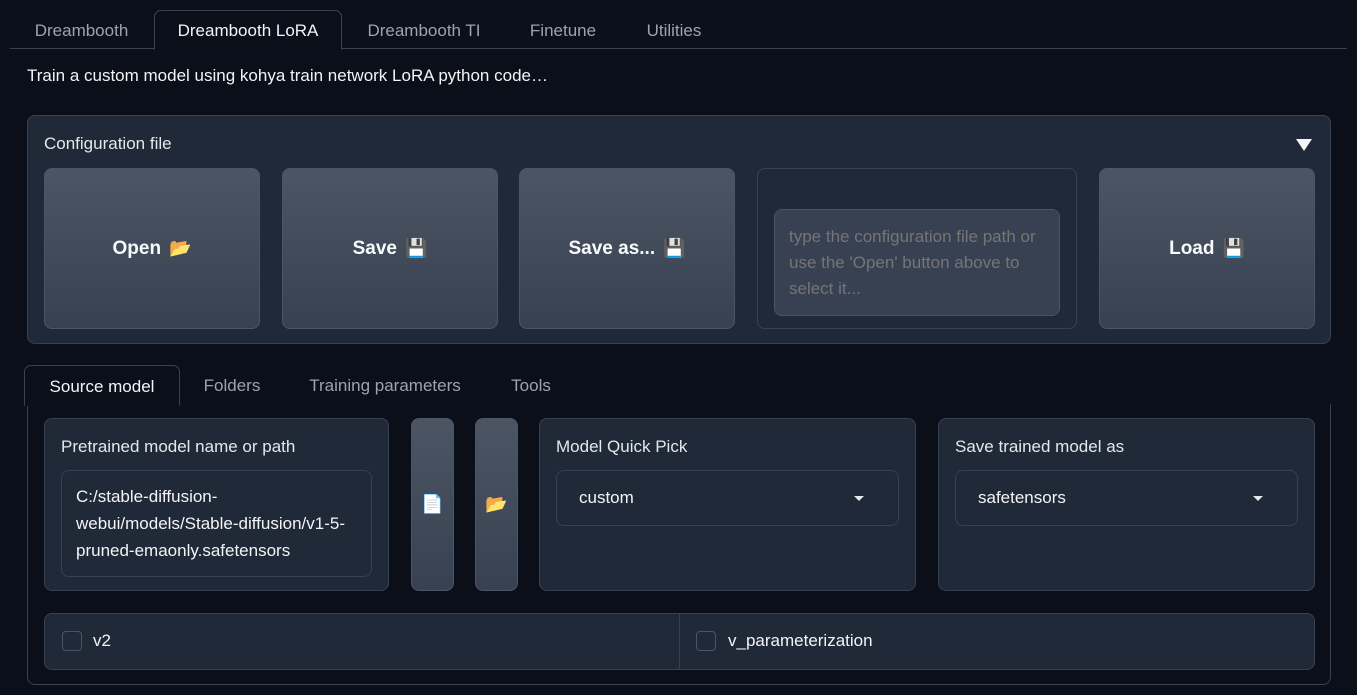 This screenshot has width=1357, height=695. I want to click on tab-dreambooth: Dreambooth, so click(81, 29).